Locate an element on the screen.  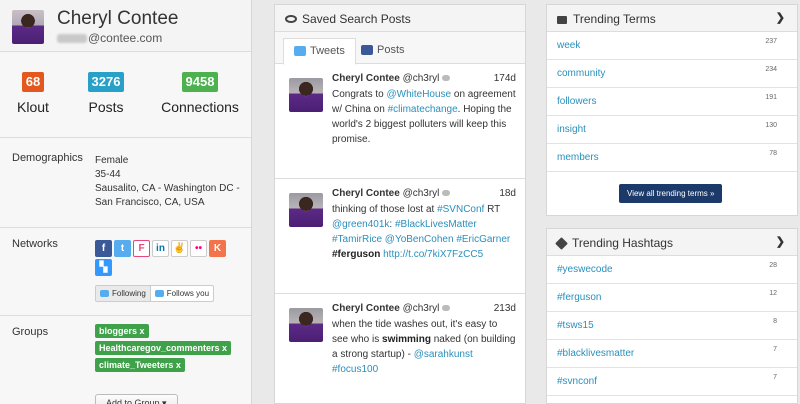
panel-title: Trending Terms ❯ is located at coordinates (672, 18).